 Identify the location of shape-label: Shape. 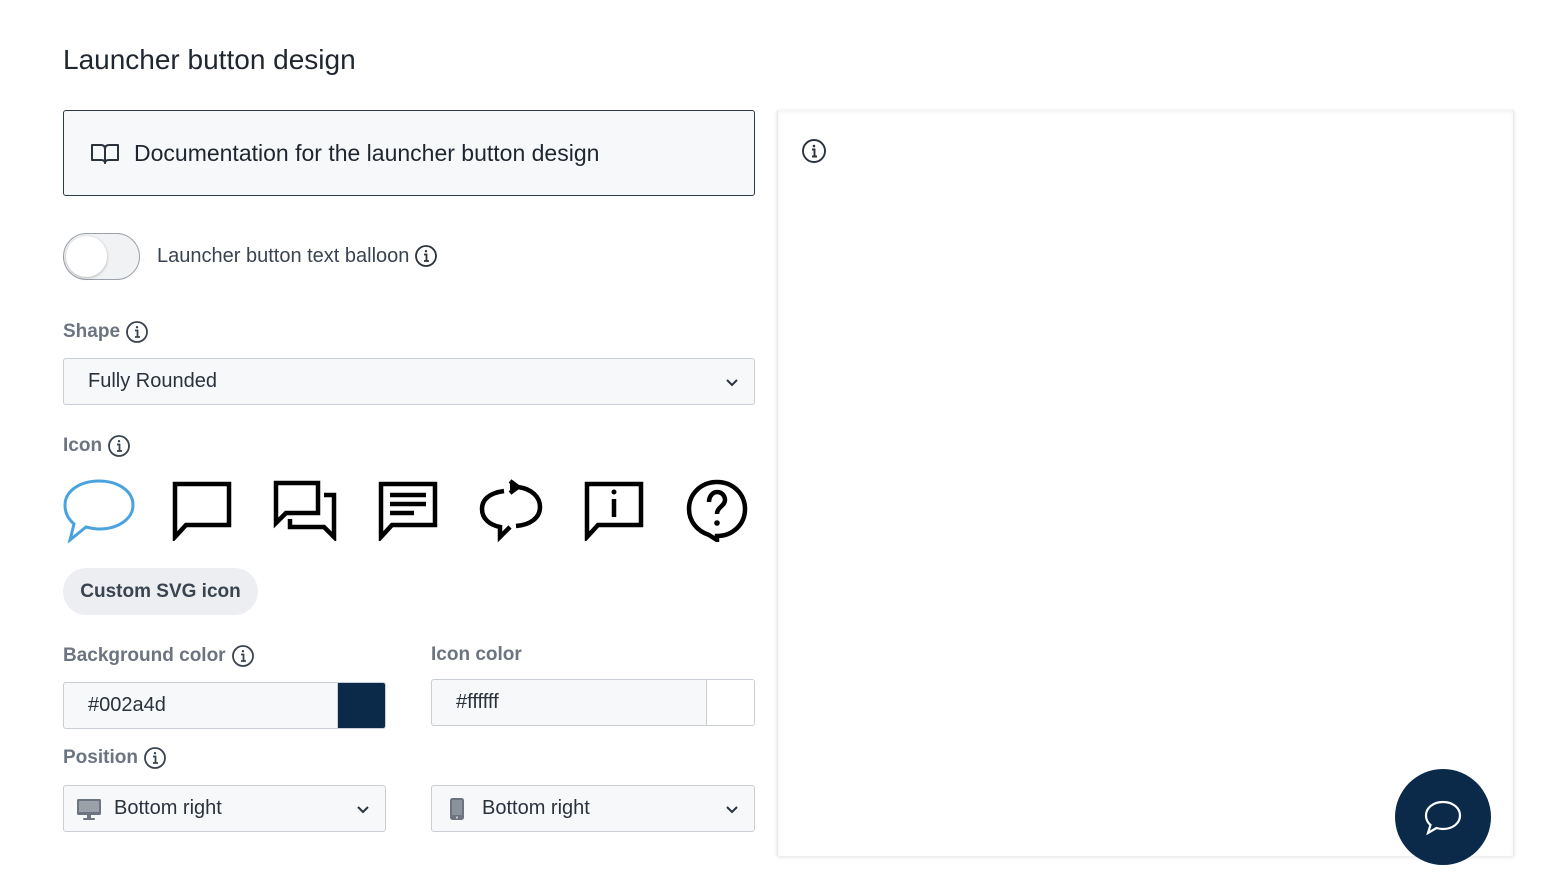
(92, 331).